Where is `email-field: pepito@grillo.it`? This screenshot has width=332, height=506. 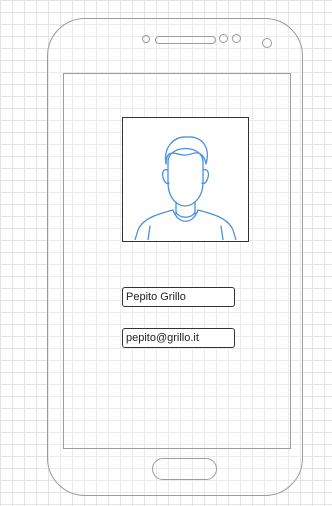
email-field: pepito@grillo.it is located at coordinates (178, 338).